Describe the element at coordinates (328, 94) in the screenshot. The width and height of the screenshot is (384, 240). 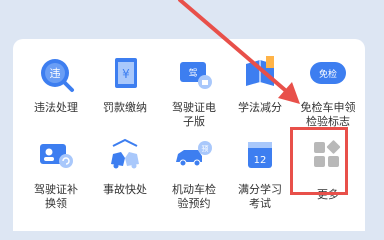
I see `service-inspection-exempt: 免检 免检车申领 检验标志` at that location.